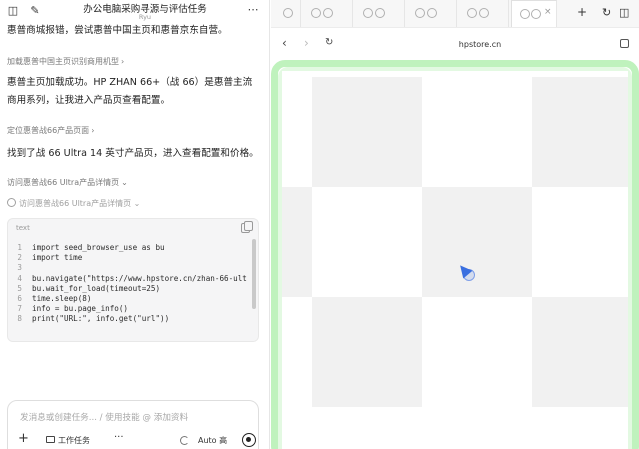 Image resolution: width=639 pixels, height=449 pixels. What do you see at coordinates (19, 278) in the screenshot?
I see `line-number: 4` at bounding box center [19, 278].